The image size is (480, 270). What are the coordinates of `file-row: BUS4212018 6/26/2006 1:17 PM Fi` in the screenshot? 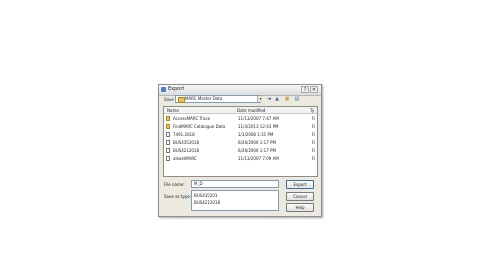 It's located at (241, 150).